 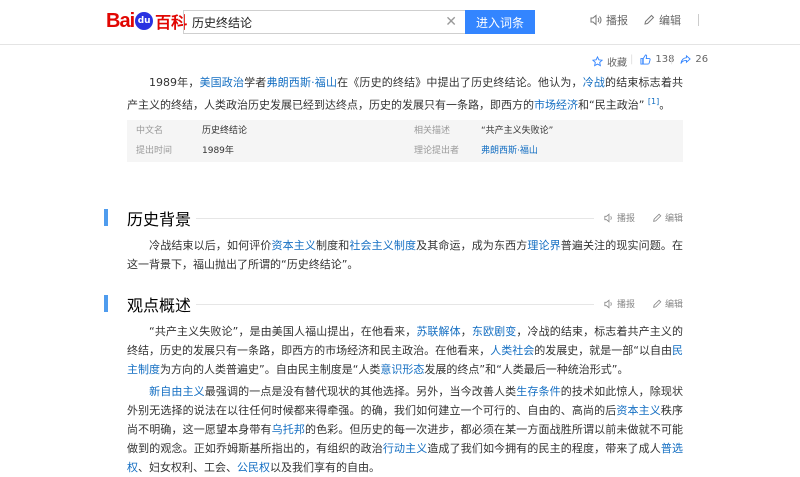 I want to click on baidu-baike-logo: Bai du 百科, so click(x=146, y=21).